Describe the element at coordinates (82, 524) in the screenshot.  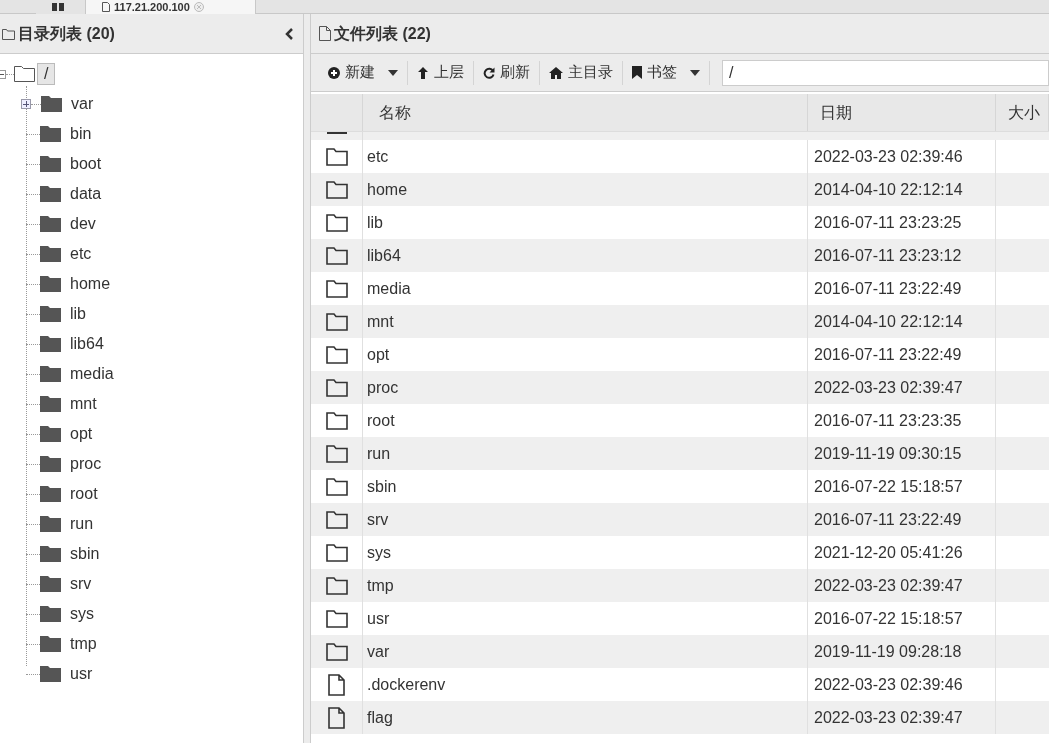
I see `tree-item: run` at that location.